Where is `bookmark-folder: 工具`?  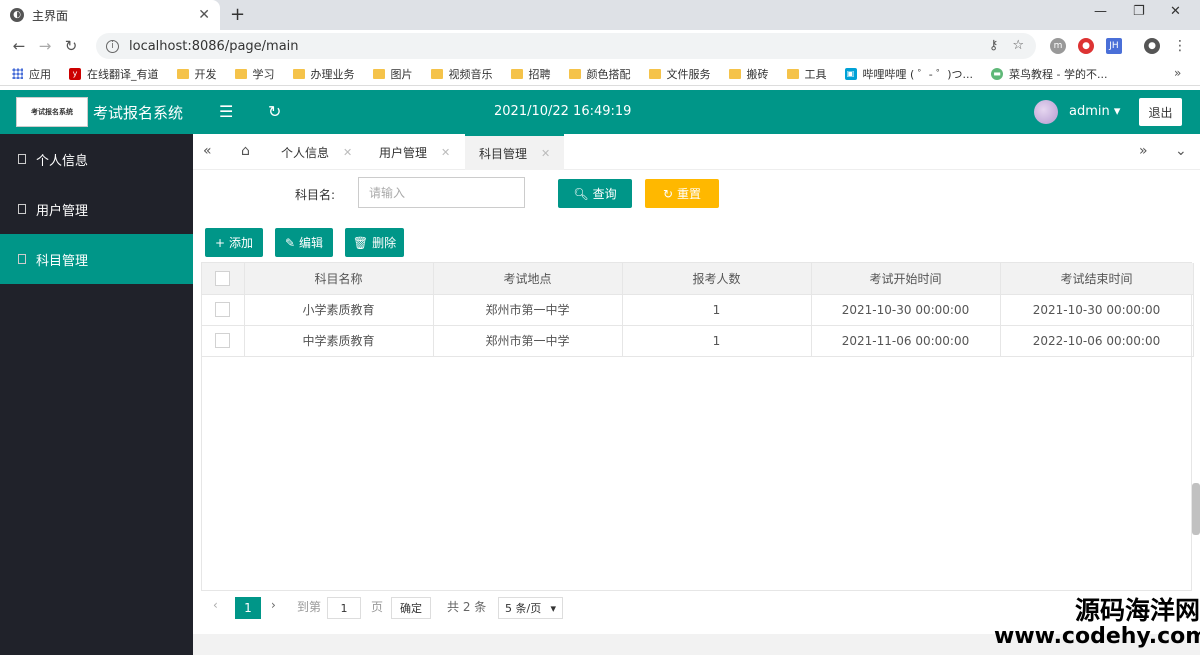
bookmark-folder: 工具 is located at coordinates (806, 74).